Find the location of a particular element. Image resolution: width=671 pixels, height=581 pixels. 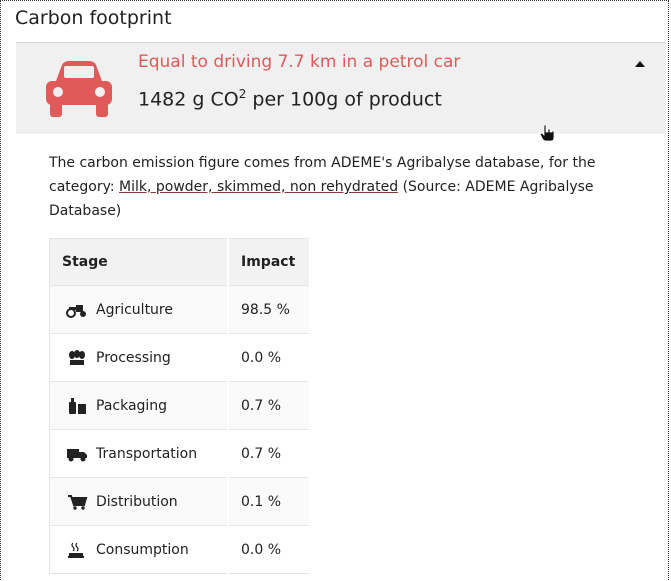

stage-label: Processing is located at coordinates (133, 357).